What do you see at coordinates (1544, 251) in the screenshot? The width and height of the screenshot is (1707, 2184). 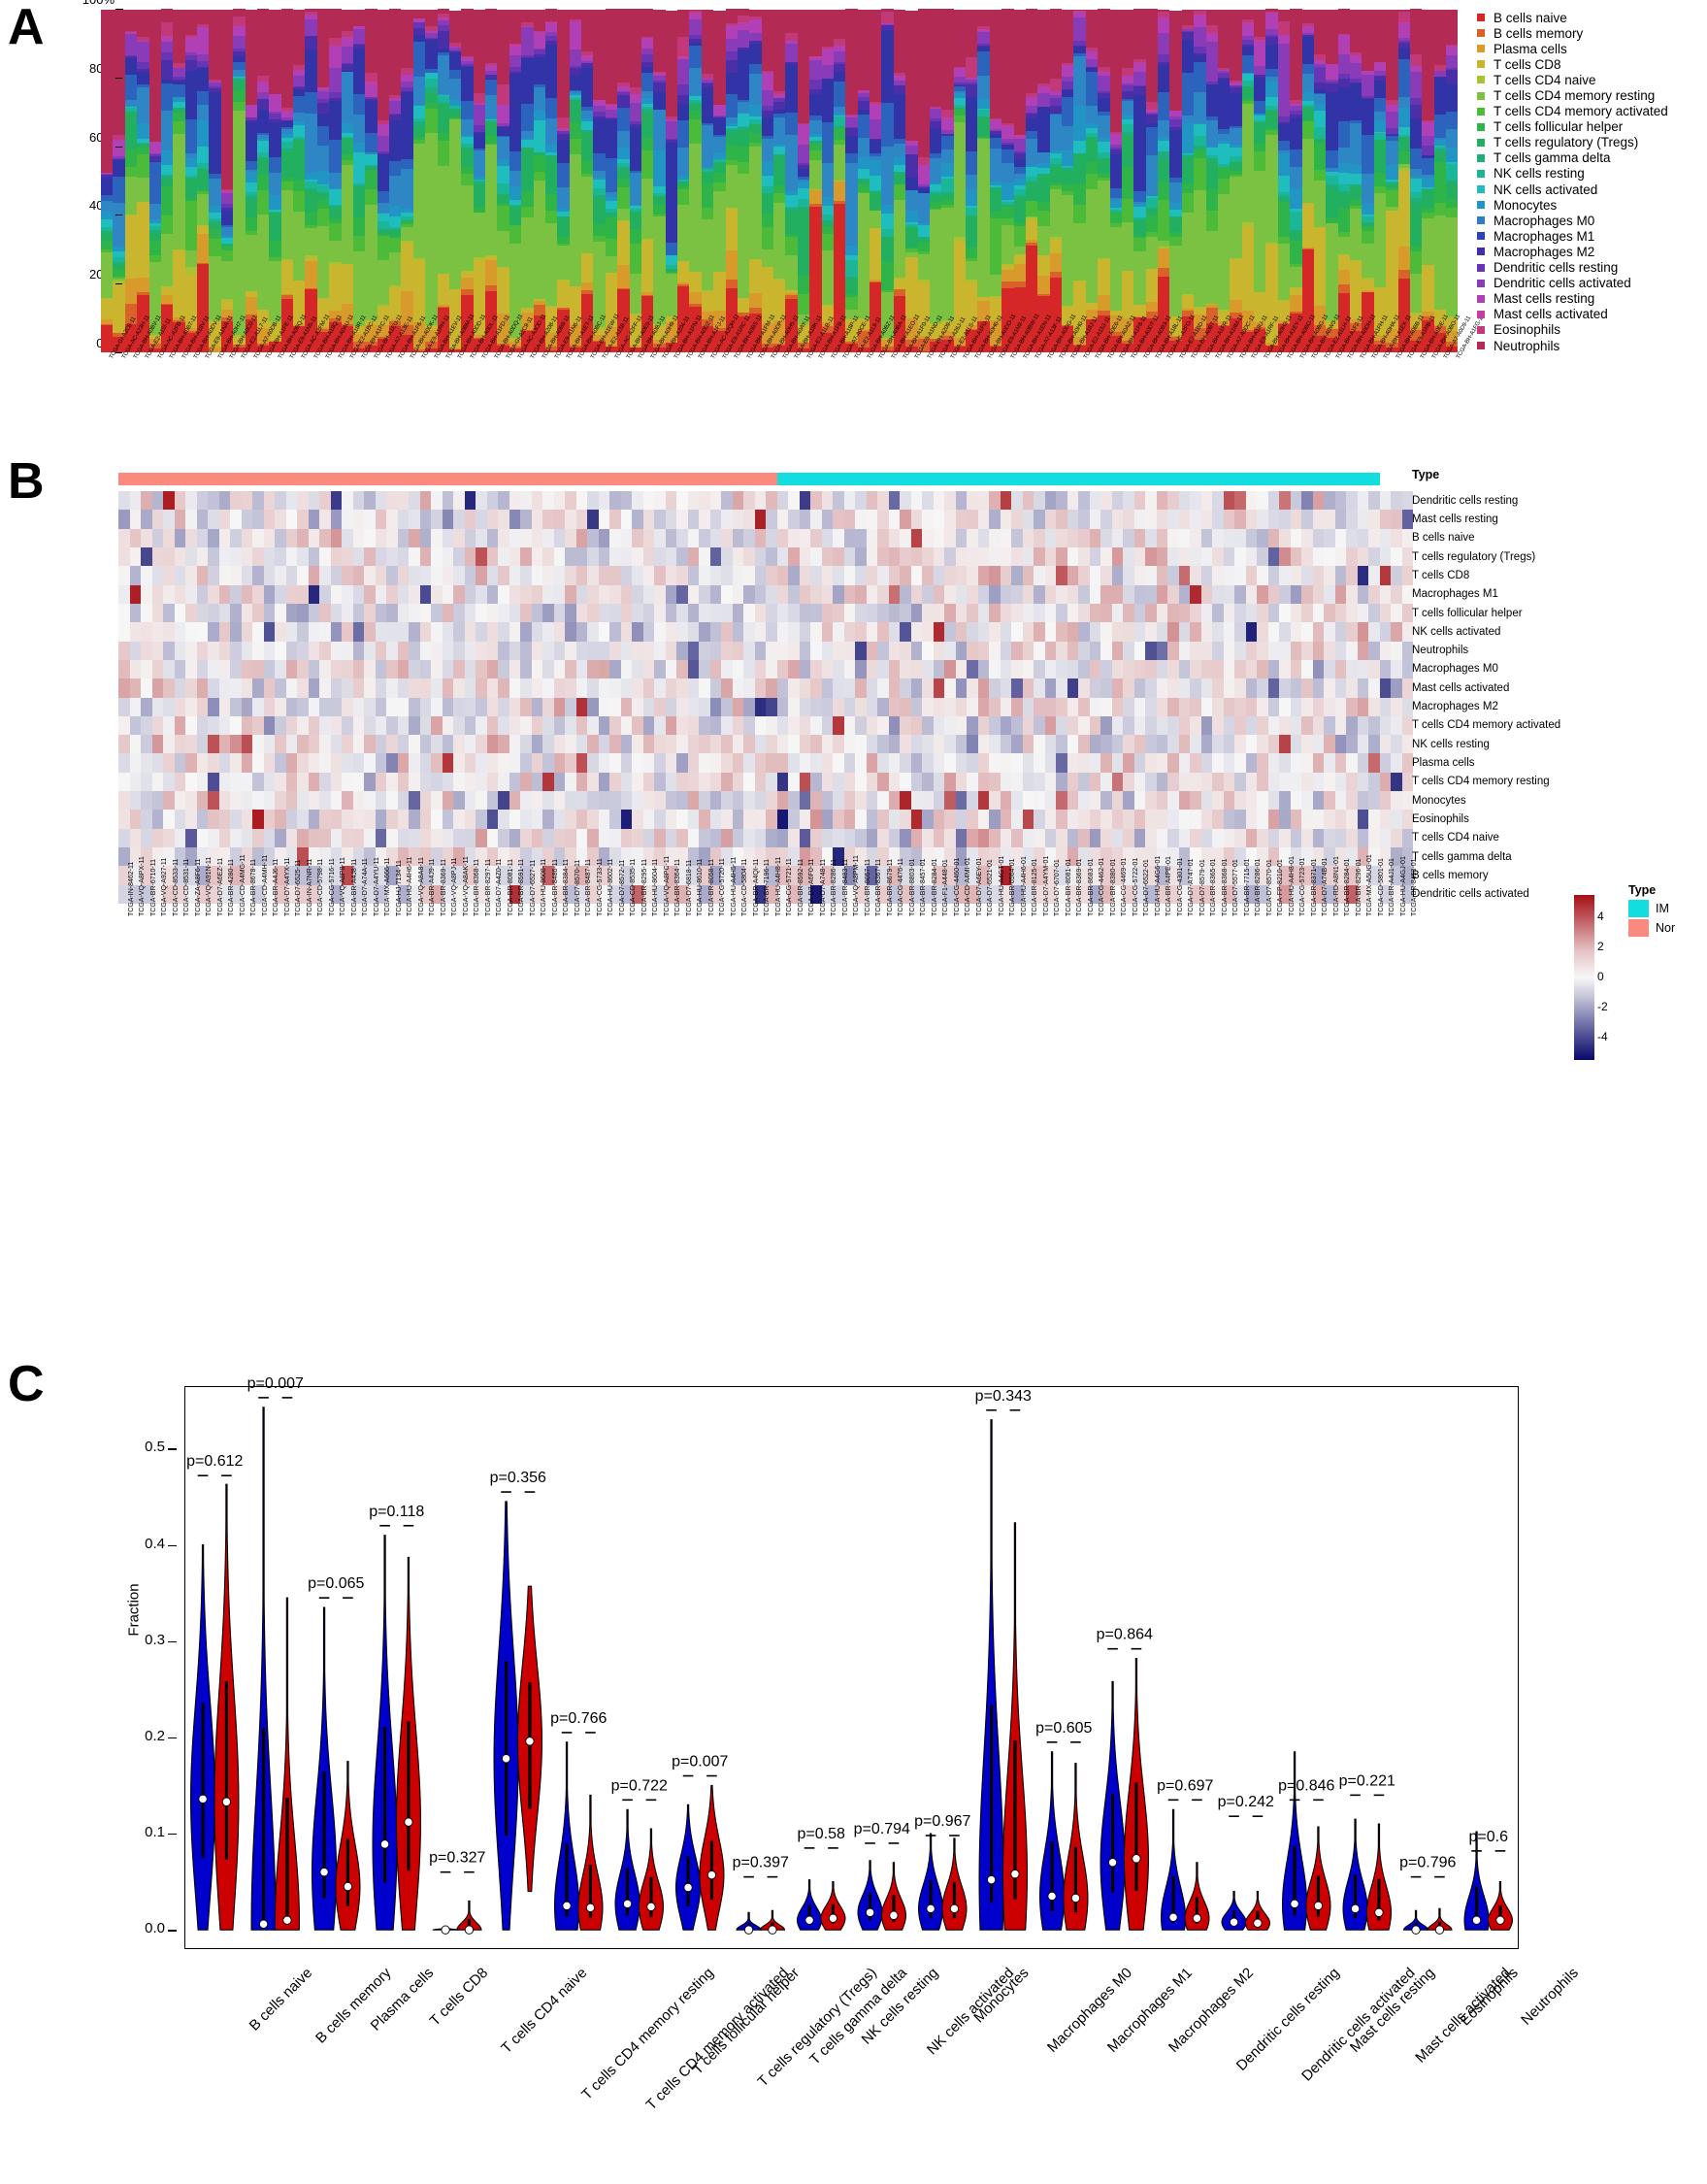 I see `legend-label: Macrophages M2` at bounding box center [1544, 251].